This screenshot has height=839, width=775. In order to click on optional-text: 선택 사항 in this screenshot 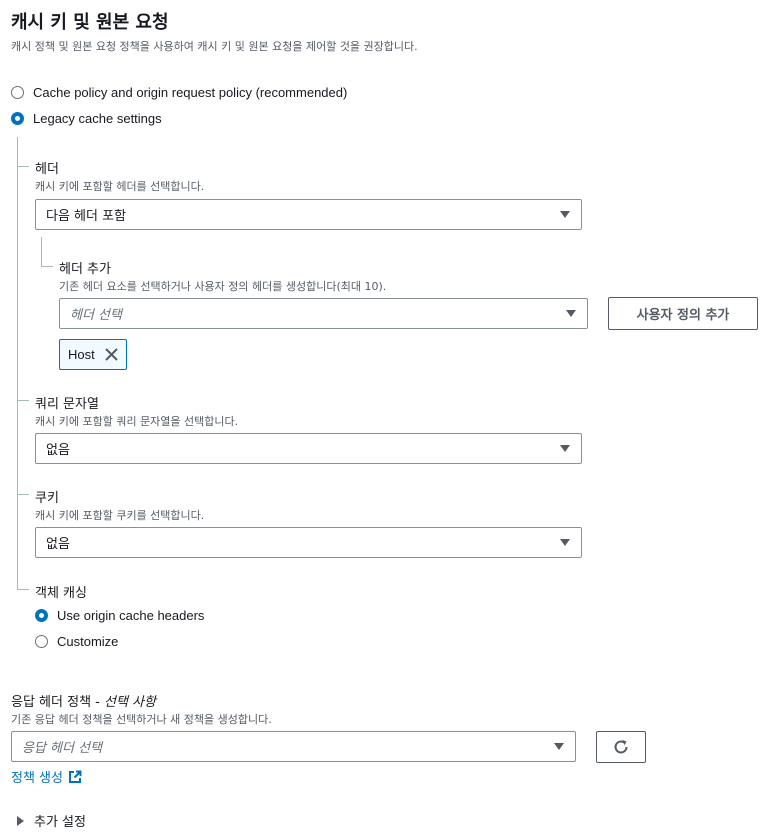, I will do `click(129, 702)`.